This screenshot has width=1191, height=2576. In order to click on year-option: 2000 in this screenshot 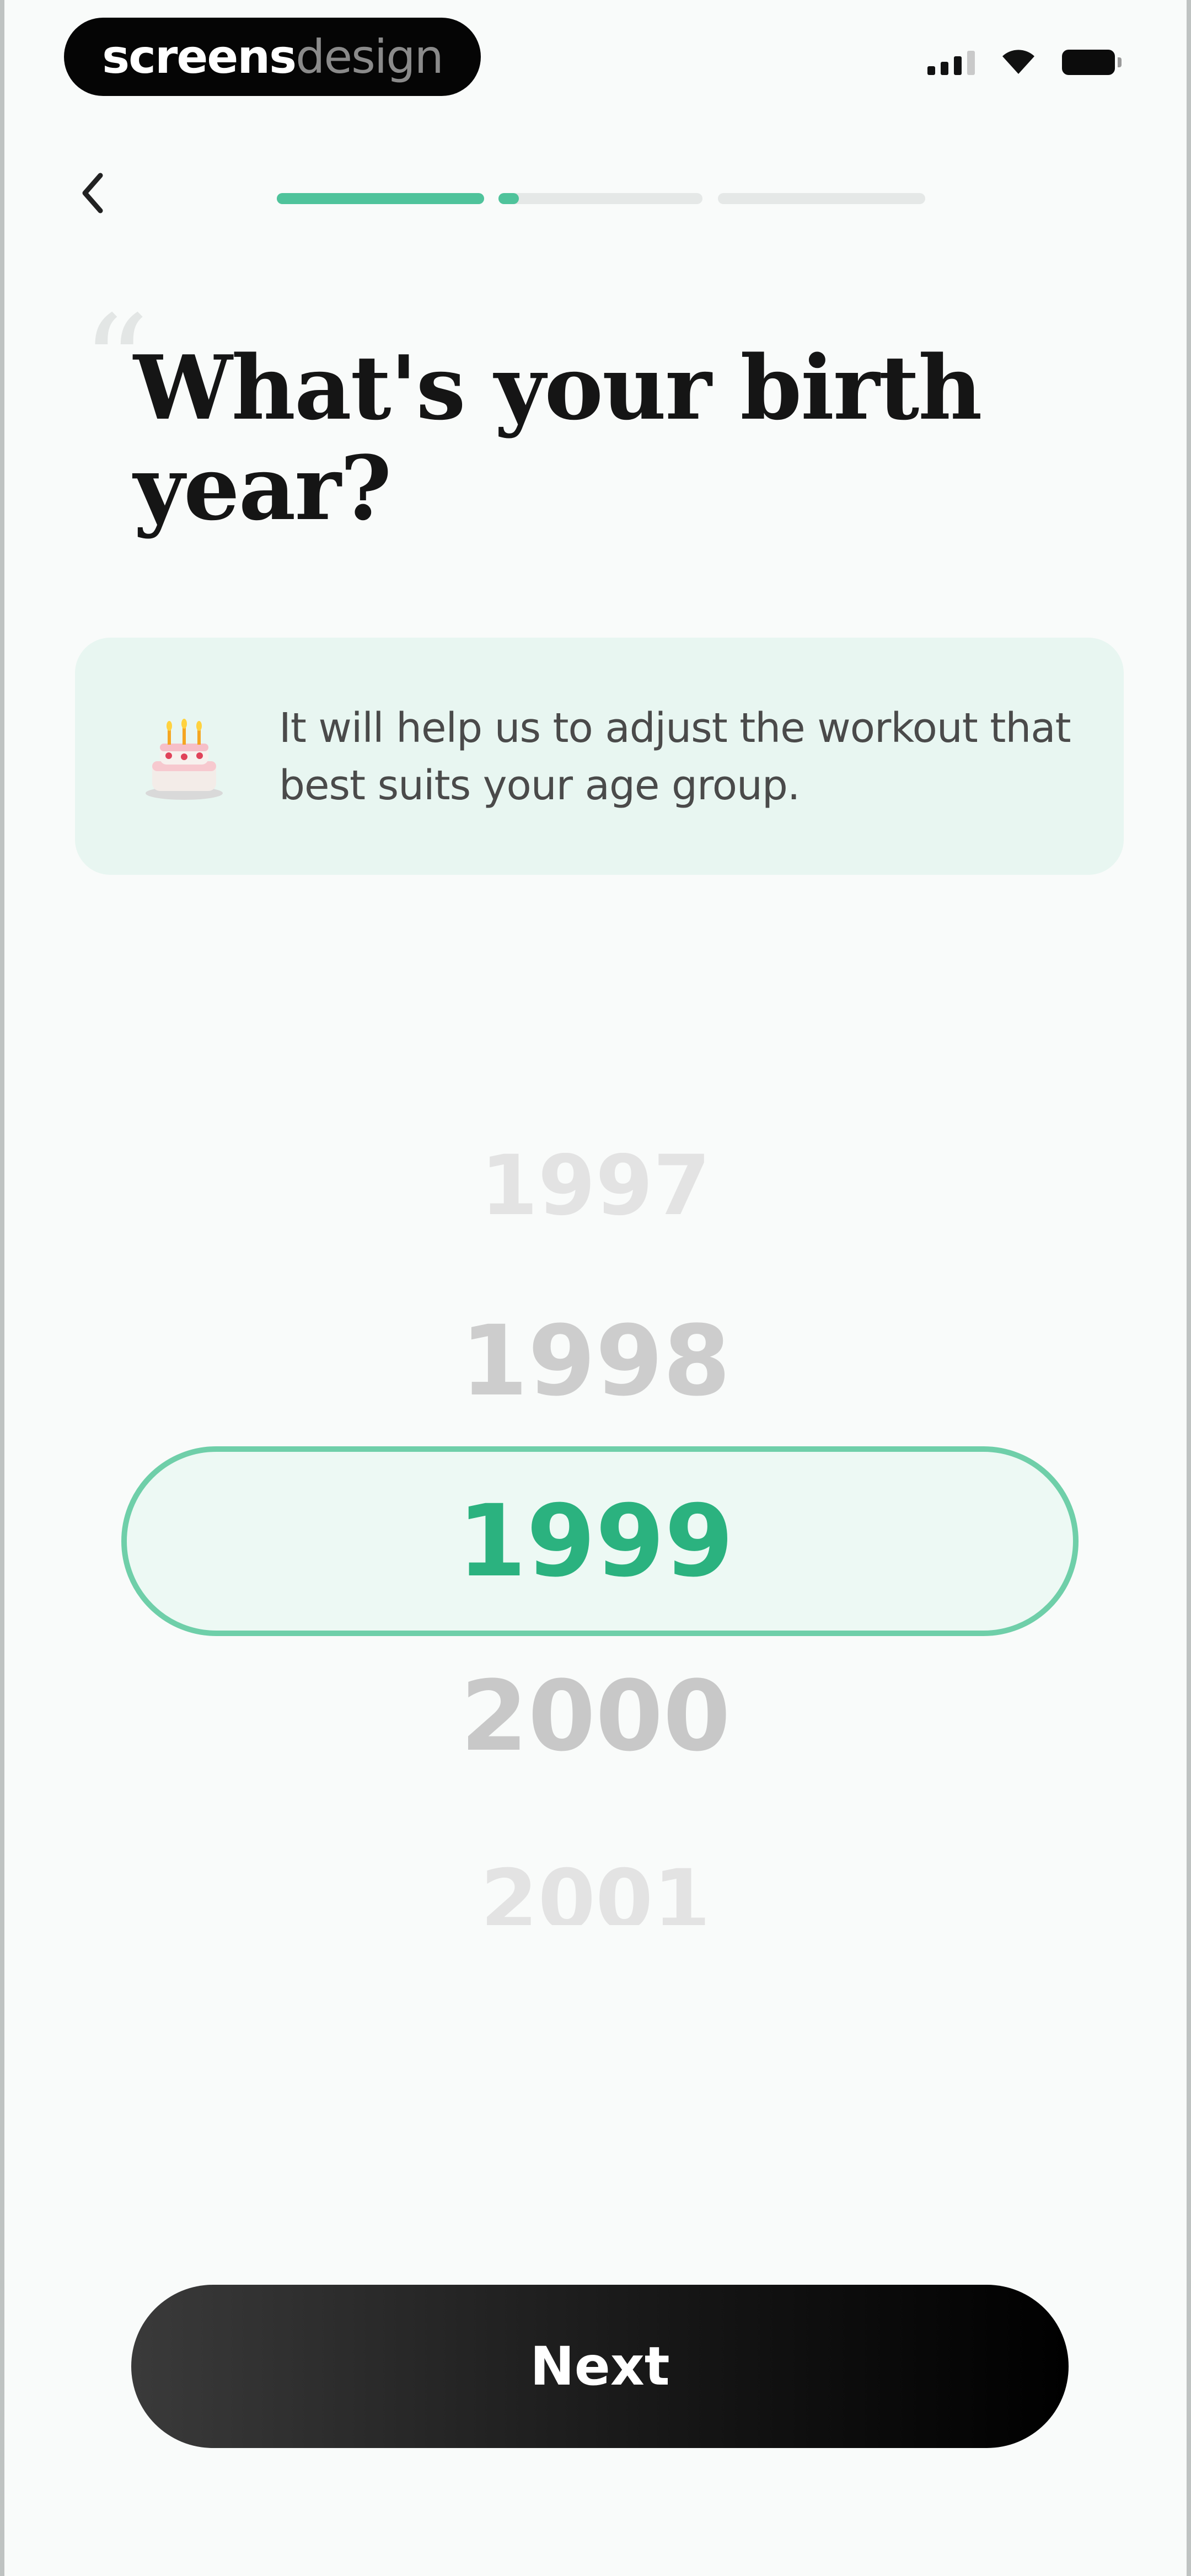, I will do `click(595, 1716)`.